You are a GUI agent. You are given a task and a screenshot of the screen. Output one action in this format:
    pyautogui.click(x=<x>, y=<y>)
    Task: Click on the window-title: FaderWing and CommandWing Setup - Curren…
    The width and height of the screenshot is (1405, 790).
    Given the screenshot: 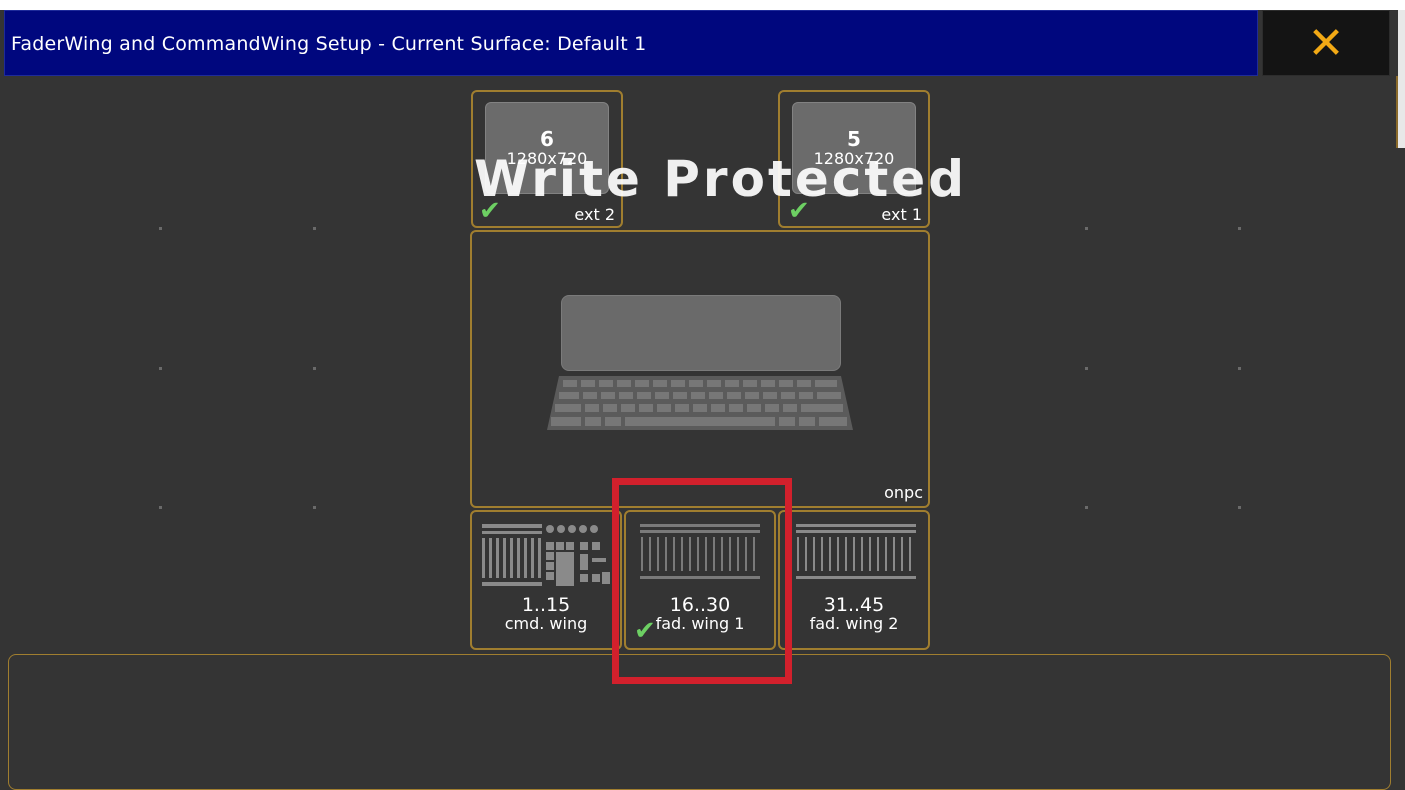 What is the action you would take?
    pyautogui.click(x=329, y=44)
    